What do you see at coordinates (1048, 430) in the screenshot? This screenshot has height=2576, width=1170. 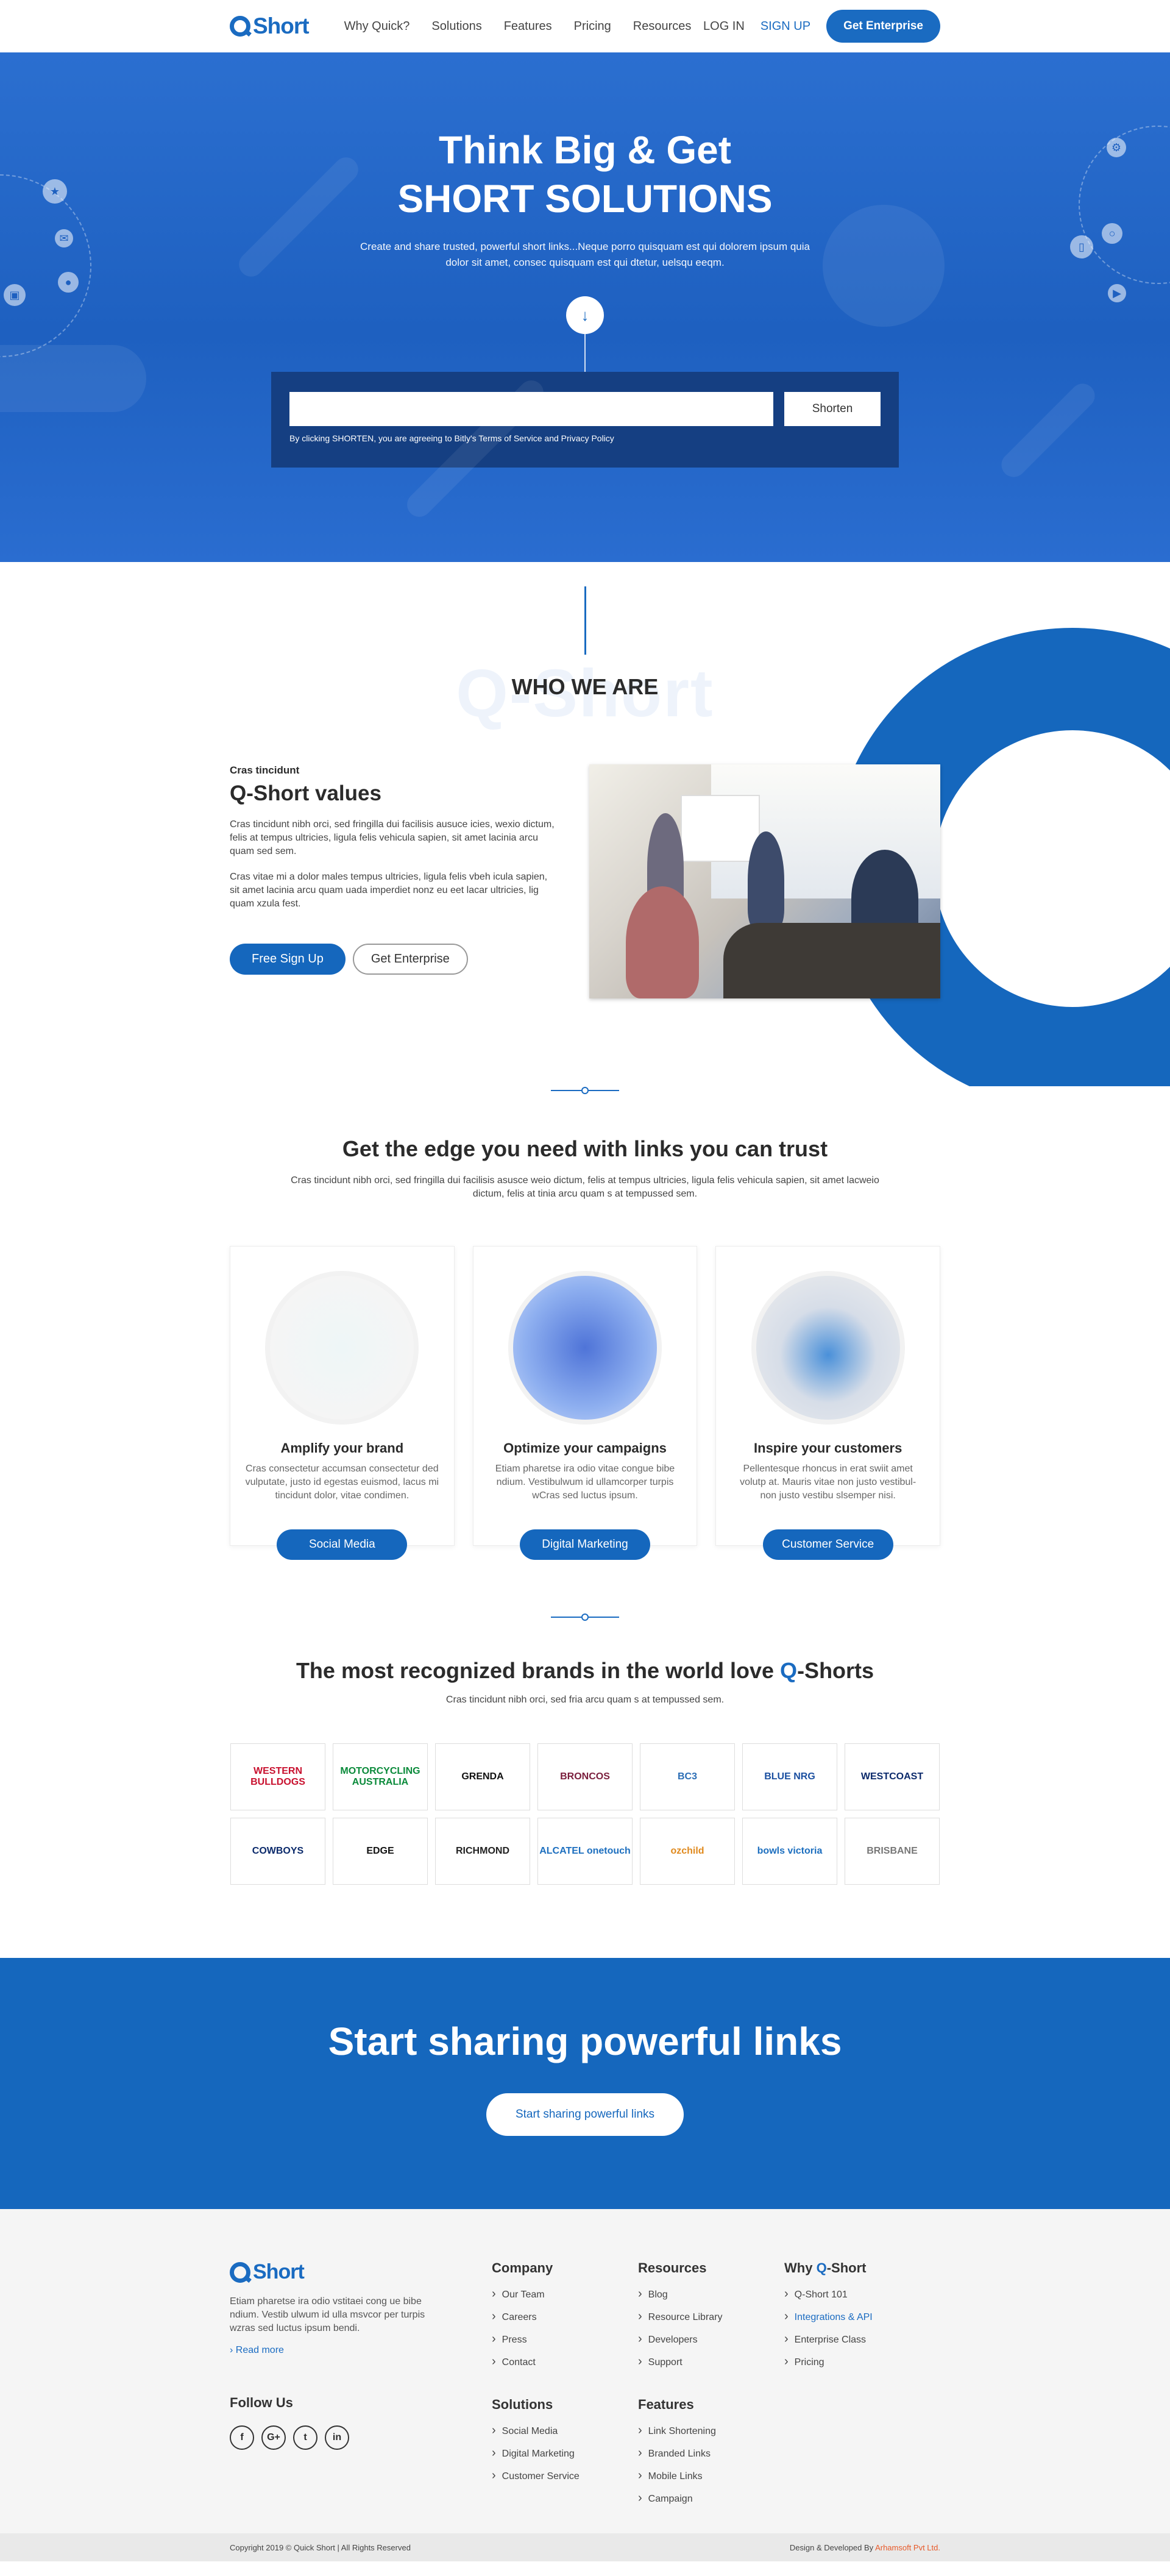 I see `hero-deco-stripe` at bounding box center [1048, 430].